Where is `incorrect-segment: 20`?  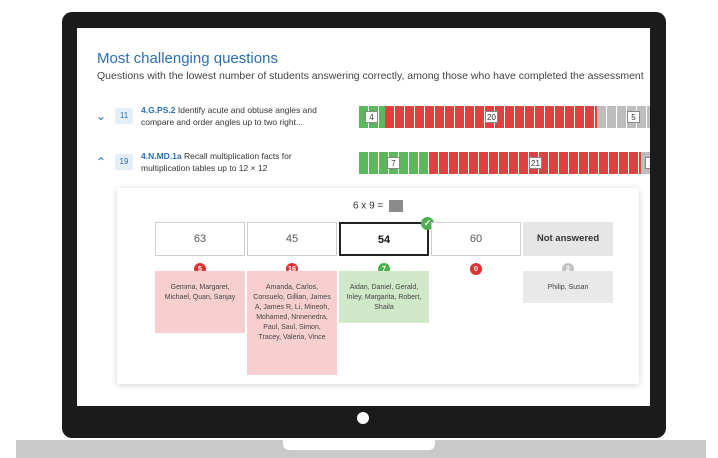 incorrect-segment: 20 is located at coordinates (491, 117).